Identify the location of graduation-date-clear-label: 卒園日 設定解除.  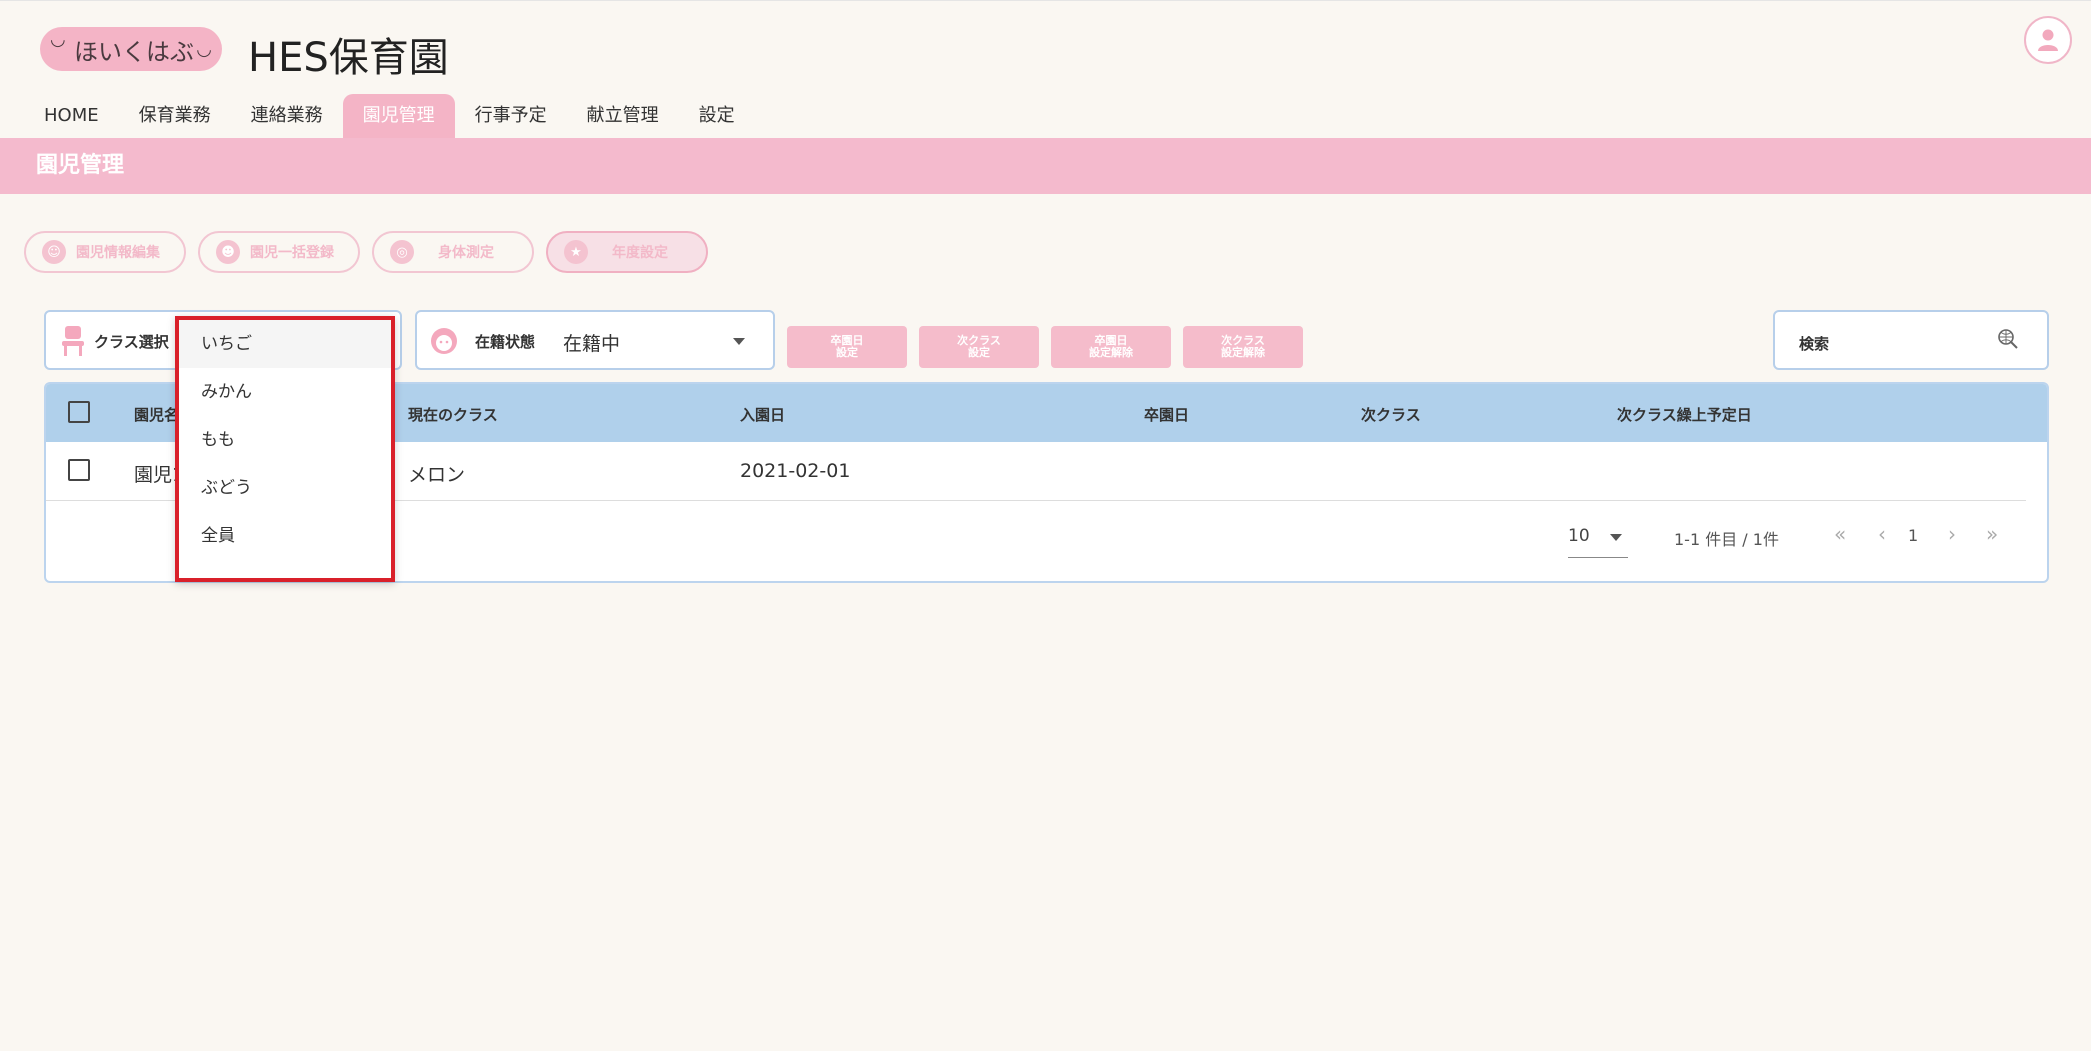
(1111, 346).